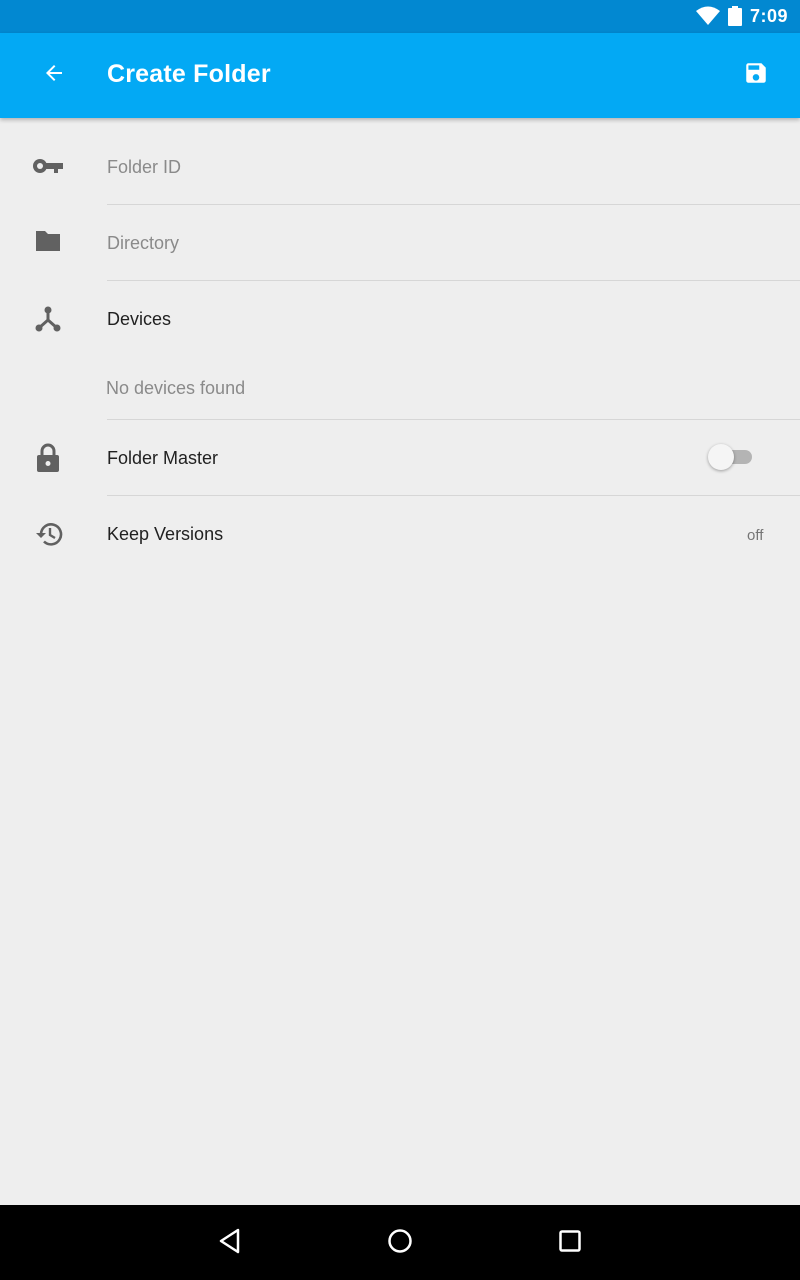 Image resolution: width=800 pixels, height=1280 pixels. I want to click on battery-icon, so click(735, 18).